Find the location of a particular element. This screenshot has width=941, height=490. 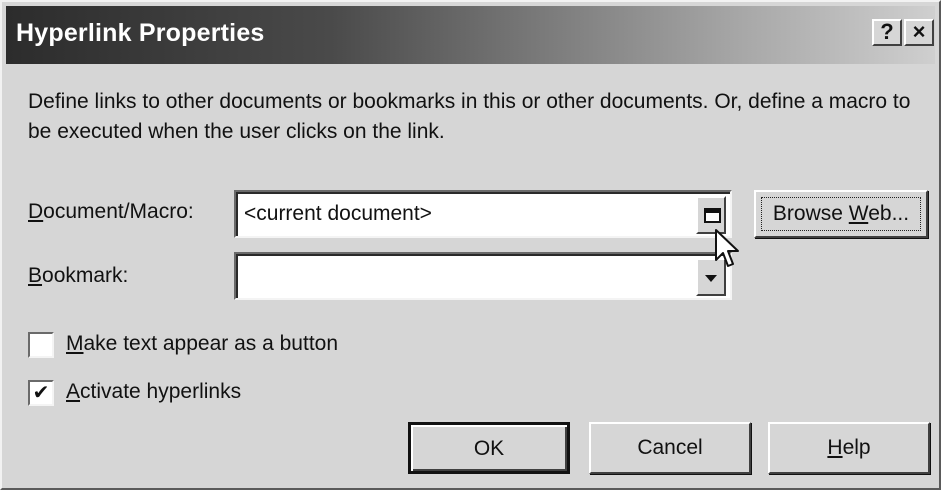

bookmark-combobox is located at coordinates (483, 276).